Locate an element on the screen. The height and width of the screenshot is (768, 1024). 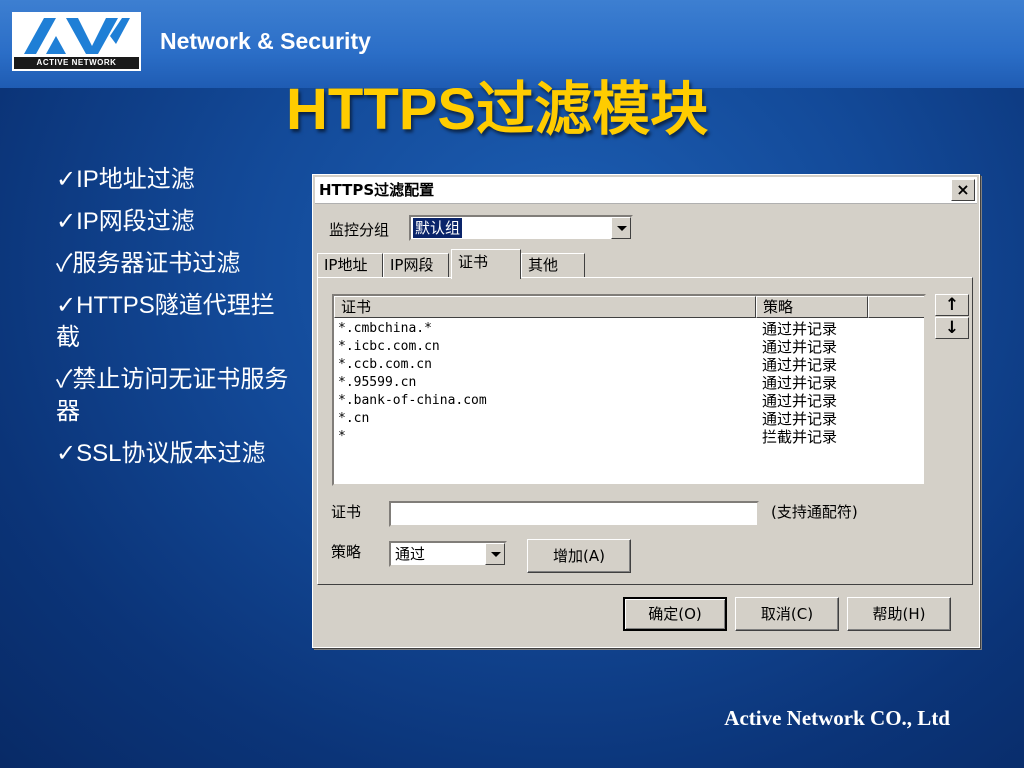
move-down-button: ↓ is located at coordinates (952, 328).